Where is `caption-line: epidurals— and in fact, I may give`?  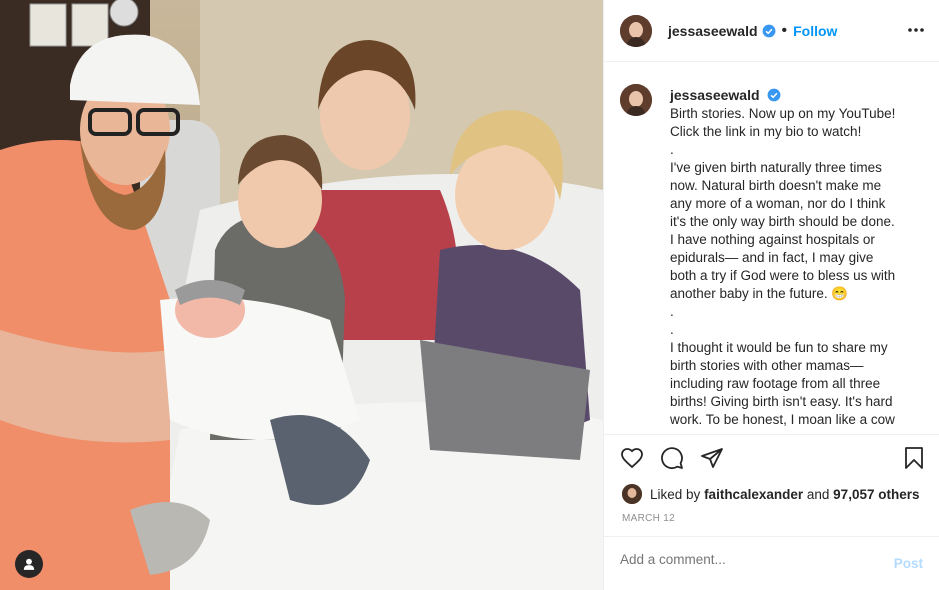 caption-line: epidurals— and in fact, I may give is located at coordinates (772, 257).